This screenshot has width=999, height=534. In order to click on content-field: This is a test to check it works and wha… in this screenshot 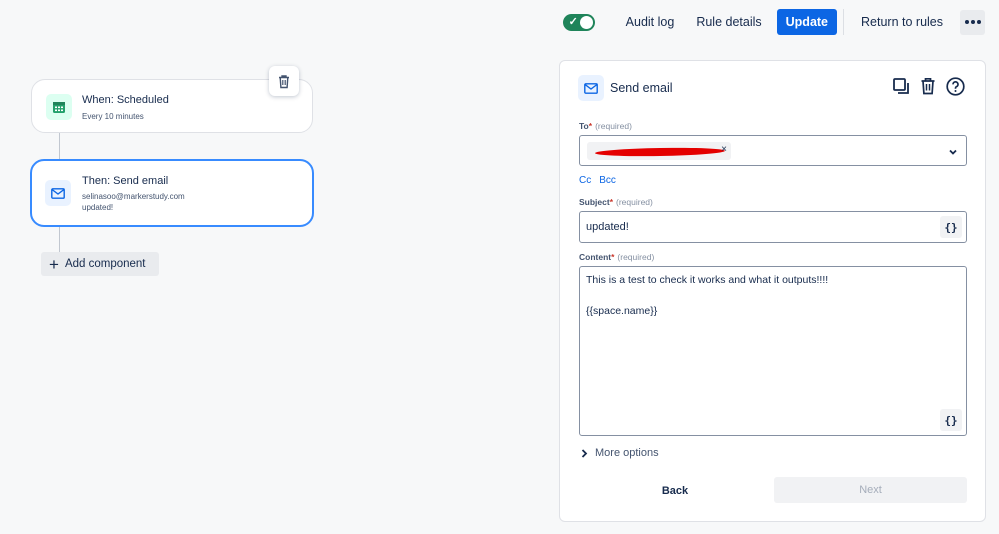, I will do `click(773, 351)`.